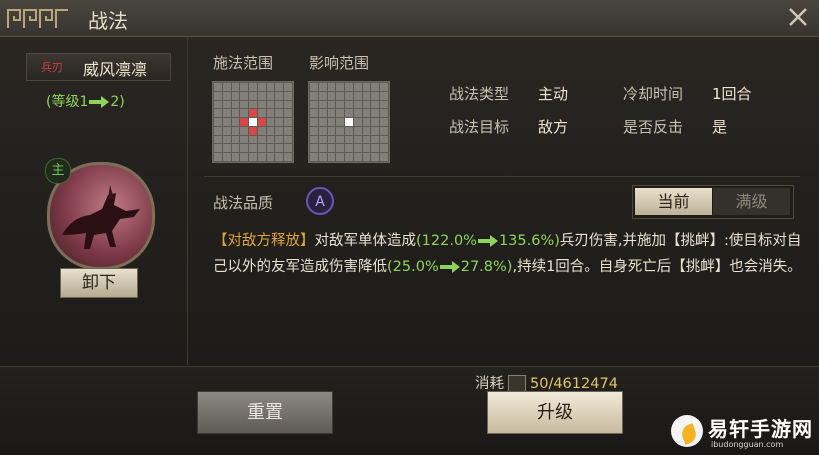  What do you see at coordinates (349, 122) in the screenshot?
I see `effect-range-grid` at bounding box center [349, 122].